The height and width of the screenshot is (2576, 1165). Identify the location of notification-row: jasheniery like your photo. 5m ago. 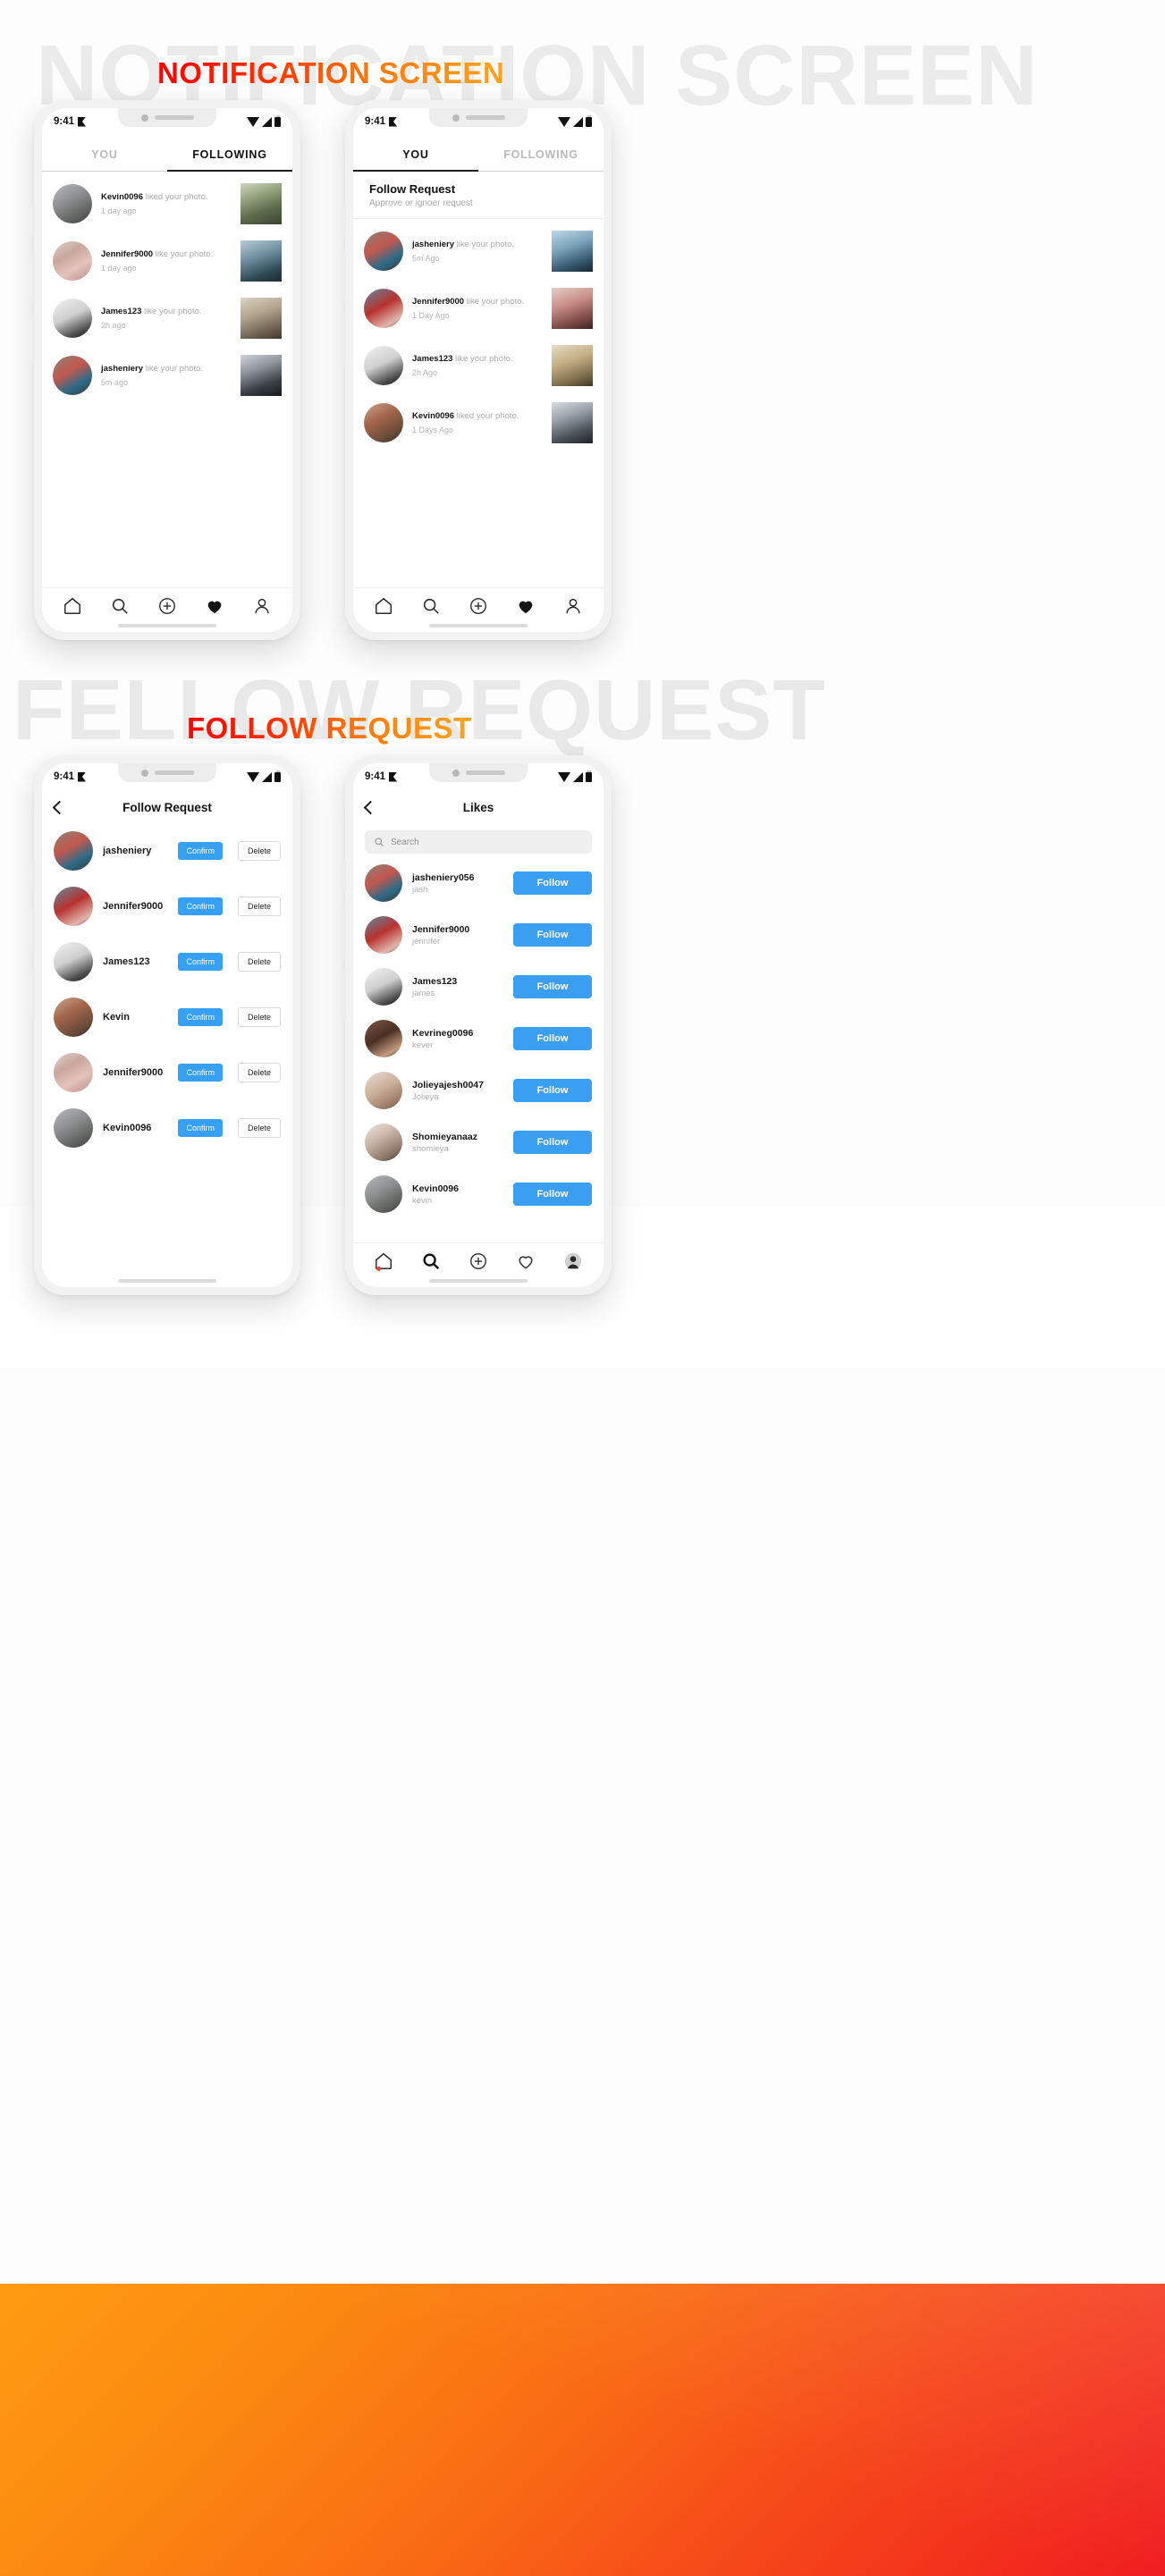
(167, 376).